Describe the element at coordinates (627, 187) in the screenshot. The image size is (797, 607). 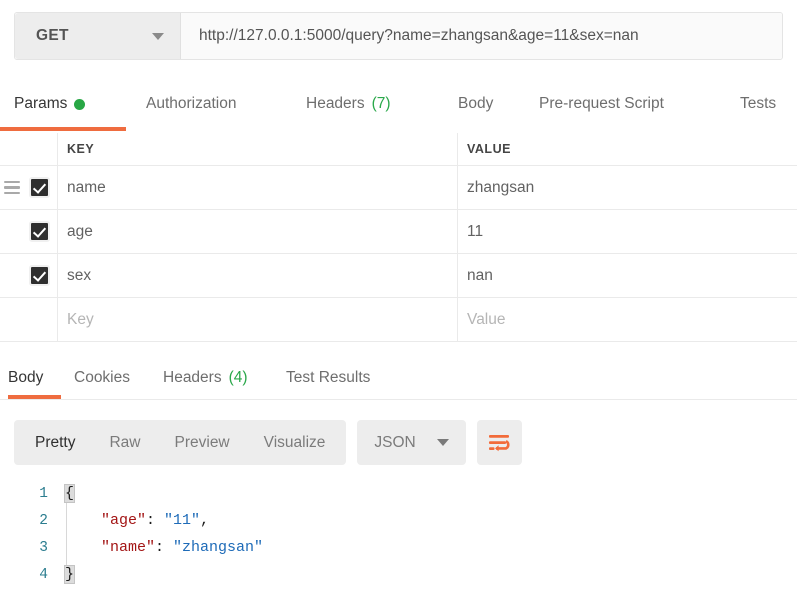
I see `param-value-input: zhangsan` at that location.